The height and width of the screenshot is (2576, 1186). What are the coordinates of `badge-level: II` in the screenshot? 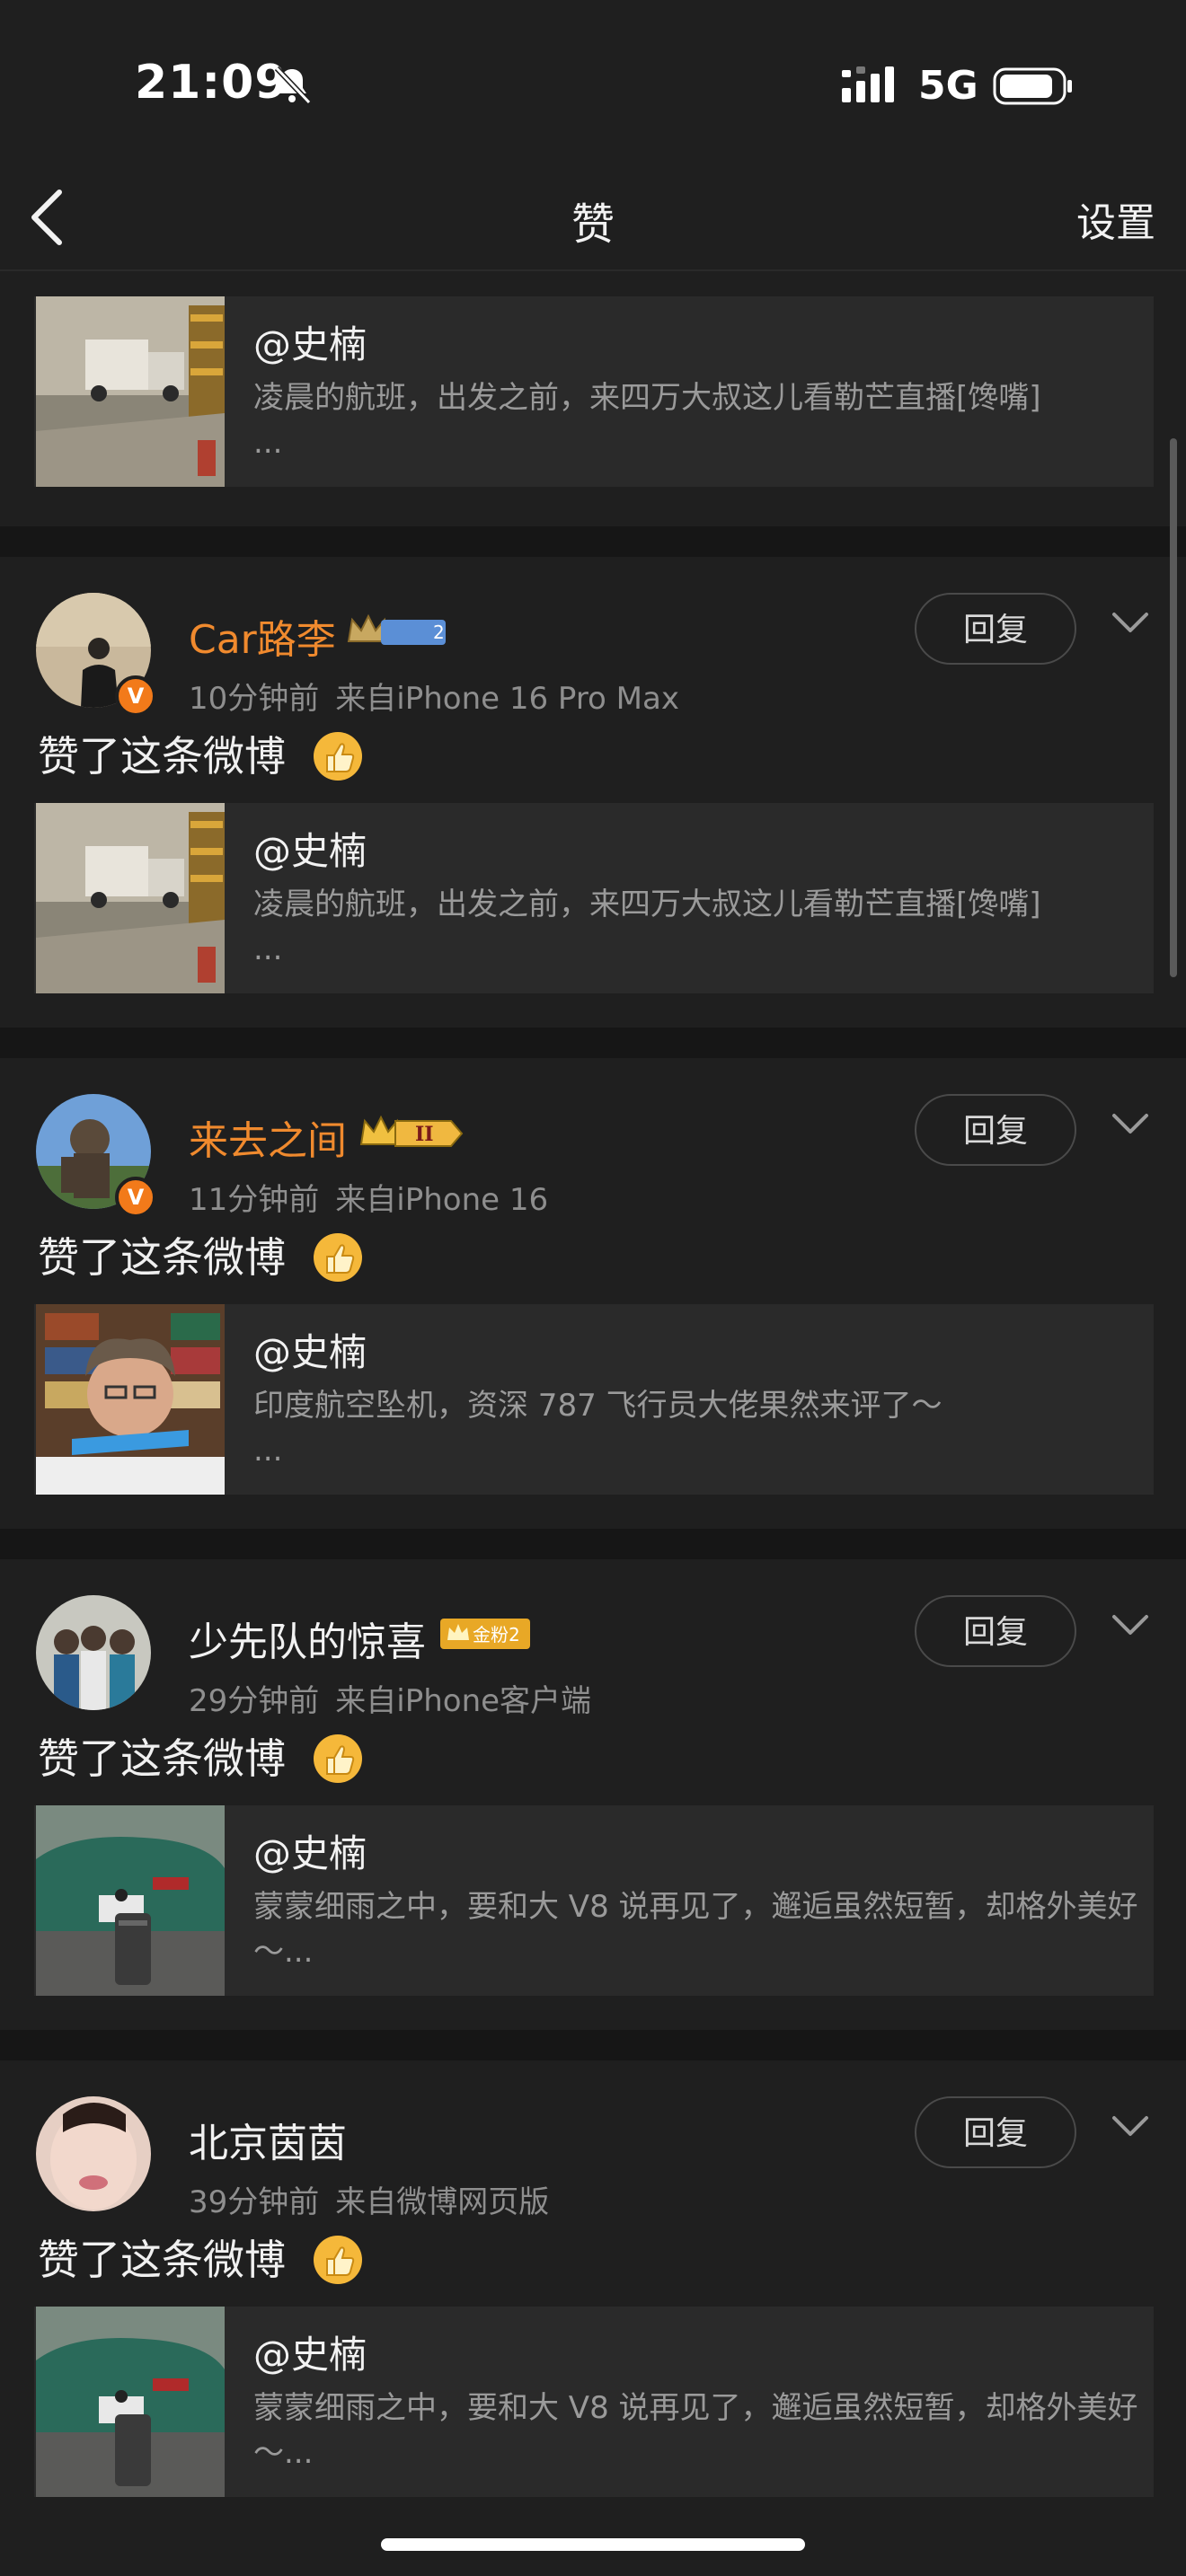 It's located at (424, 1134).